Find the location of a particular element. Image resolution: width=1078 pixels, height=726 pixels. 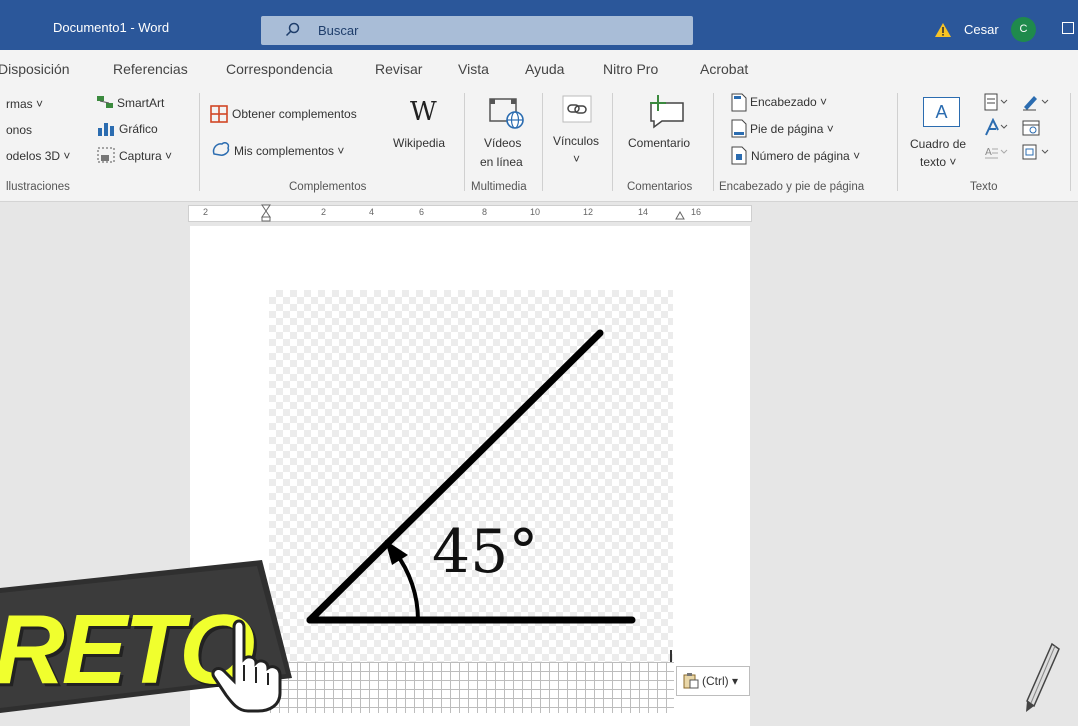

pencil-icon is located at coordinates (1043, 677).